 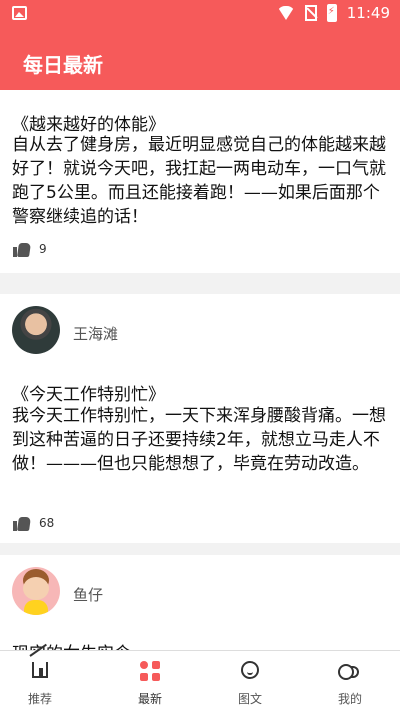 I want to click on like-button: 68, so click(x=33, y=523).